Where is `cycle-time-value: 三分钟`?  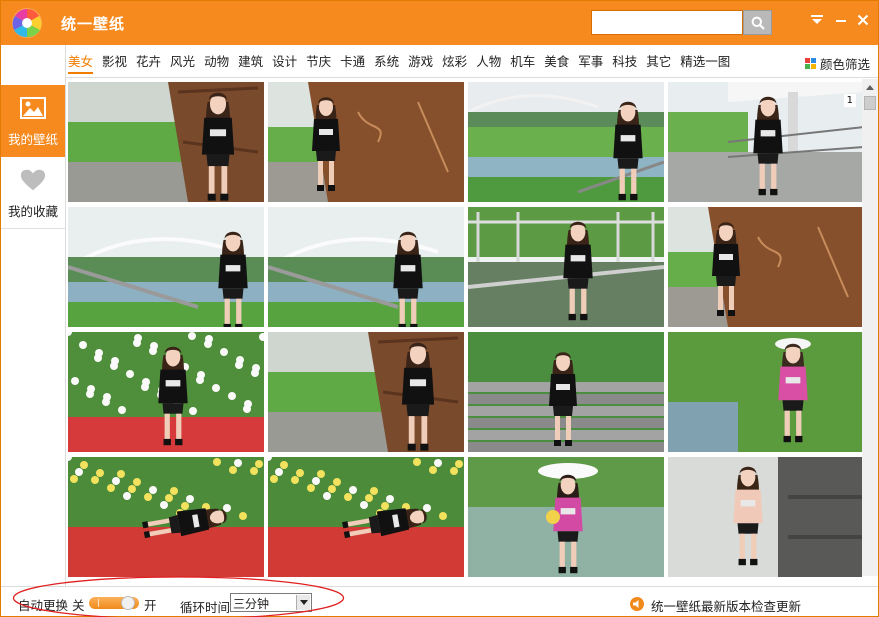 cycle-time-value: 三分钟 is located at coordinates (251, 604).